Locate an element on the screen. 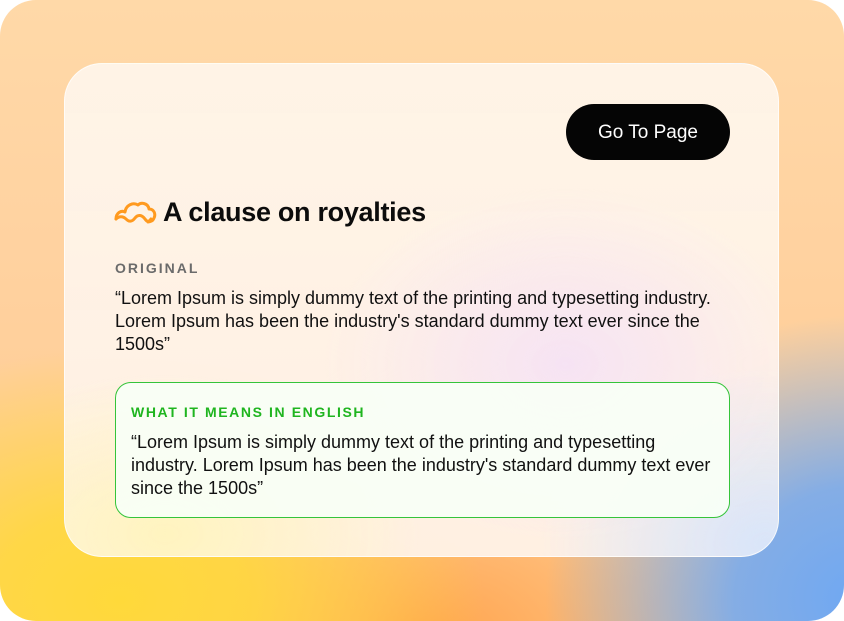 Image resolution: width=844 pixels, height=621 pixels. original-label: ORIGINAL is located at coordinates (157, 268).